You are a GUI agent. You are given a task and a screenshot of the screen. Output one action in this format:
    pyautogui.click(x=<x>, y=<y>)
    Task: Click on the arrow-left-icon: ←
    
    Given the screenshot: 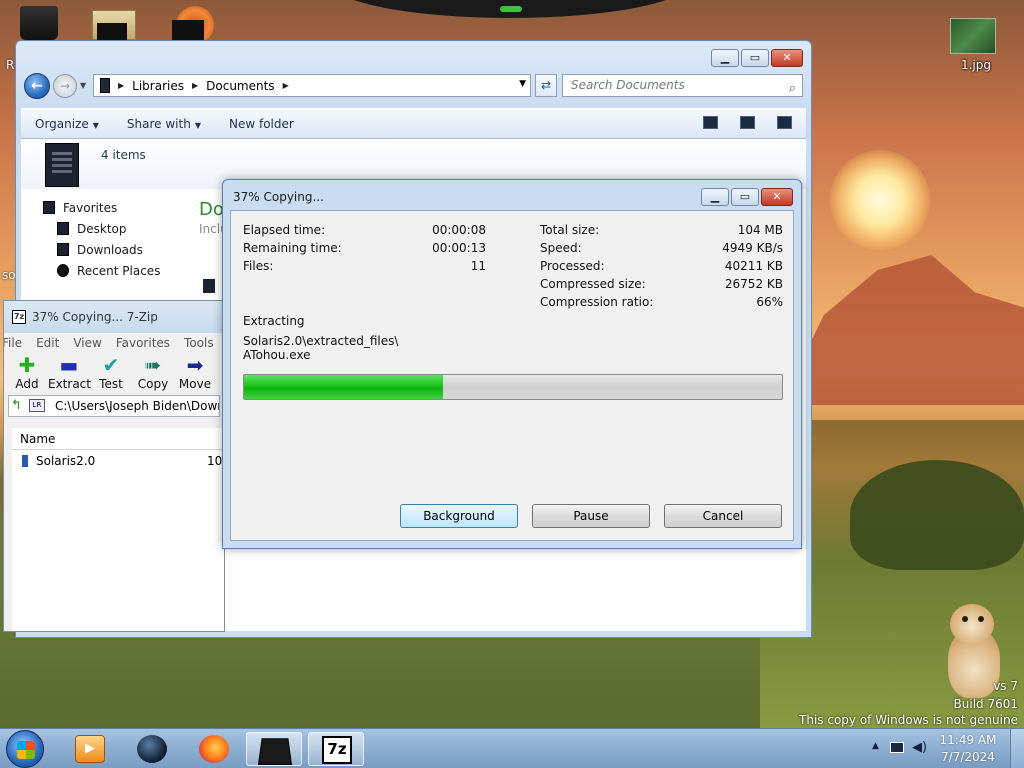 What is the action you would take?
    pyautogui.click(x=37, y=86)
    